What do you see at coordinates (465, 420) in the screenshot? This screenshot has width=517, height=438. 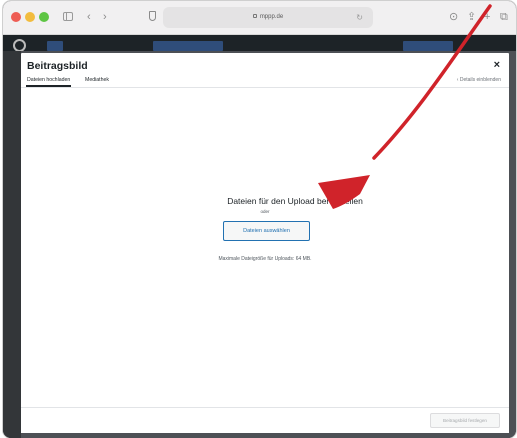 I see `set-featured-image-button: Beitragsbild festlegen` at bounding box center [465, 420].